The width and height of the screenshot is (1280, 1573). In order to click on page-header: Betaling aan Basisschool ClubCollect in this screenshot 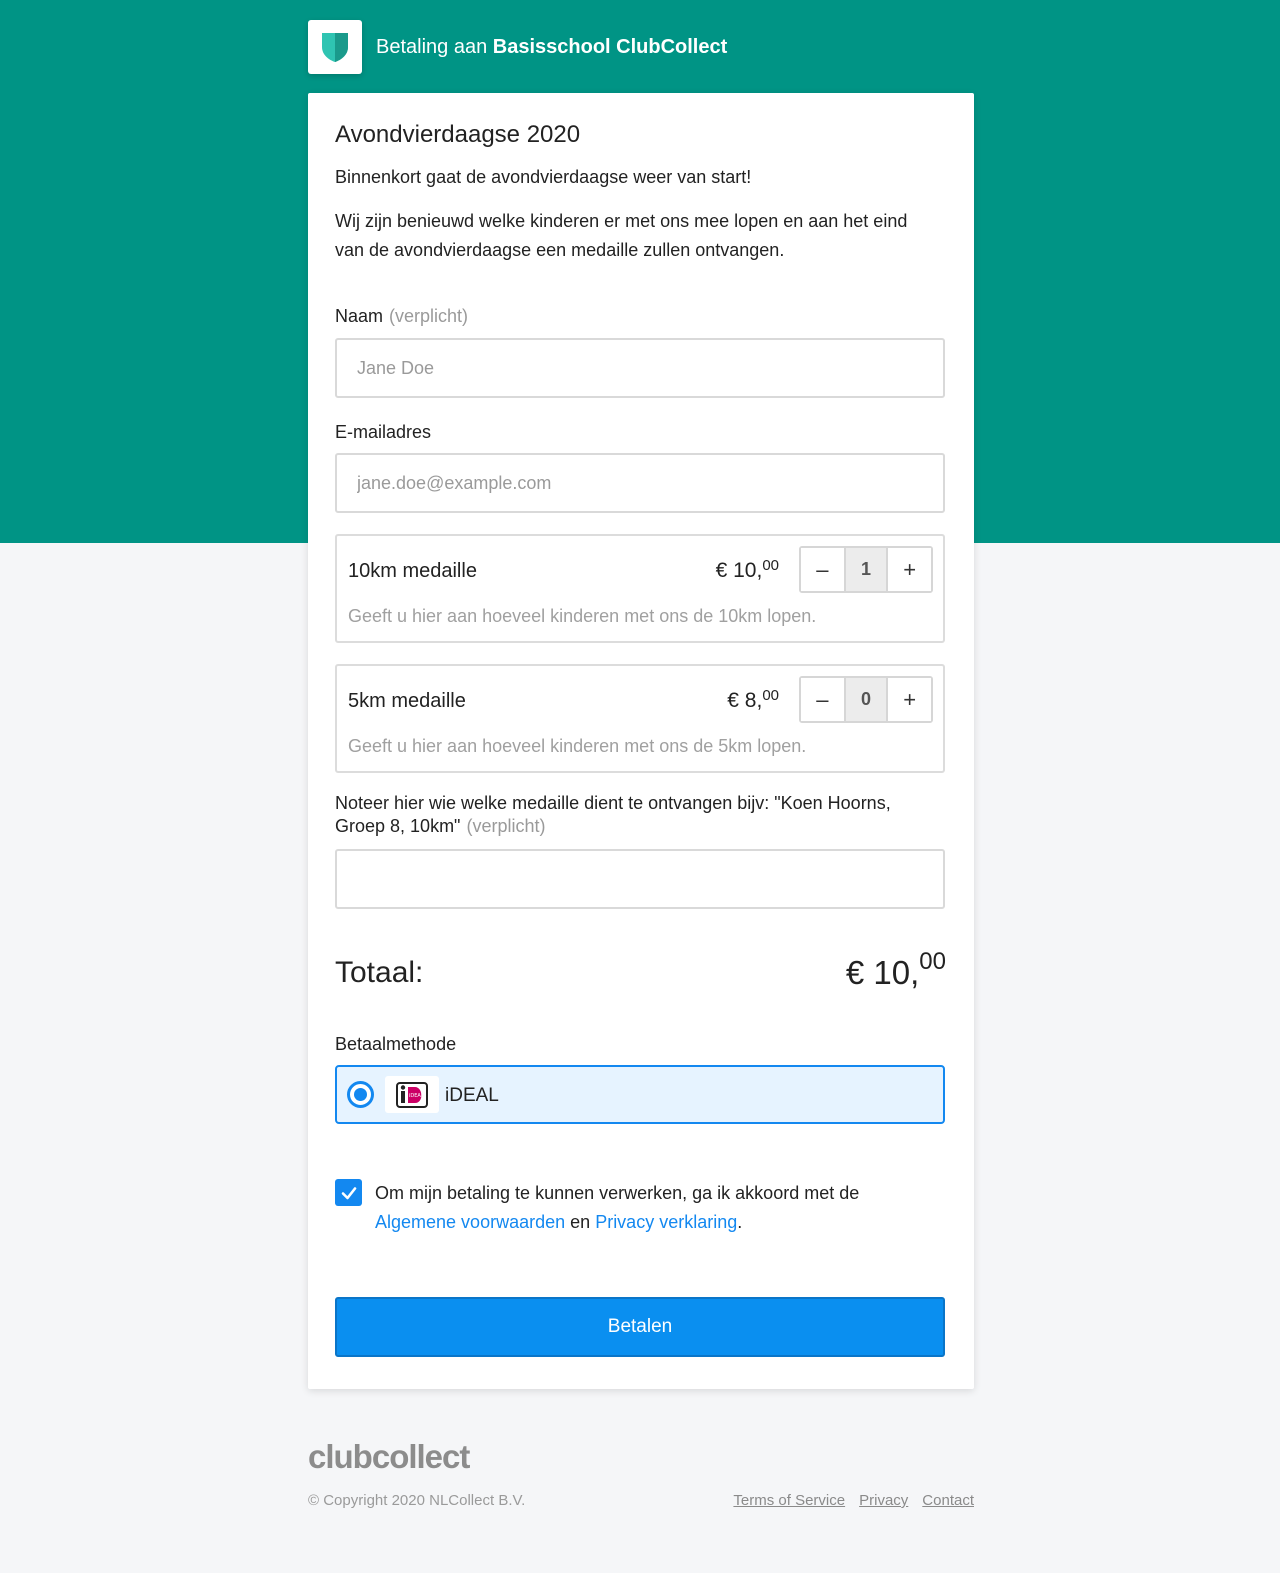, I will do `click(517, 47)`.